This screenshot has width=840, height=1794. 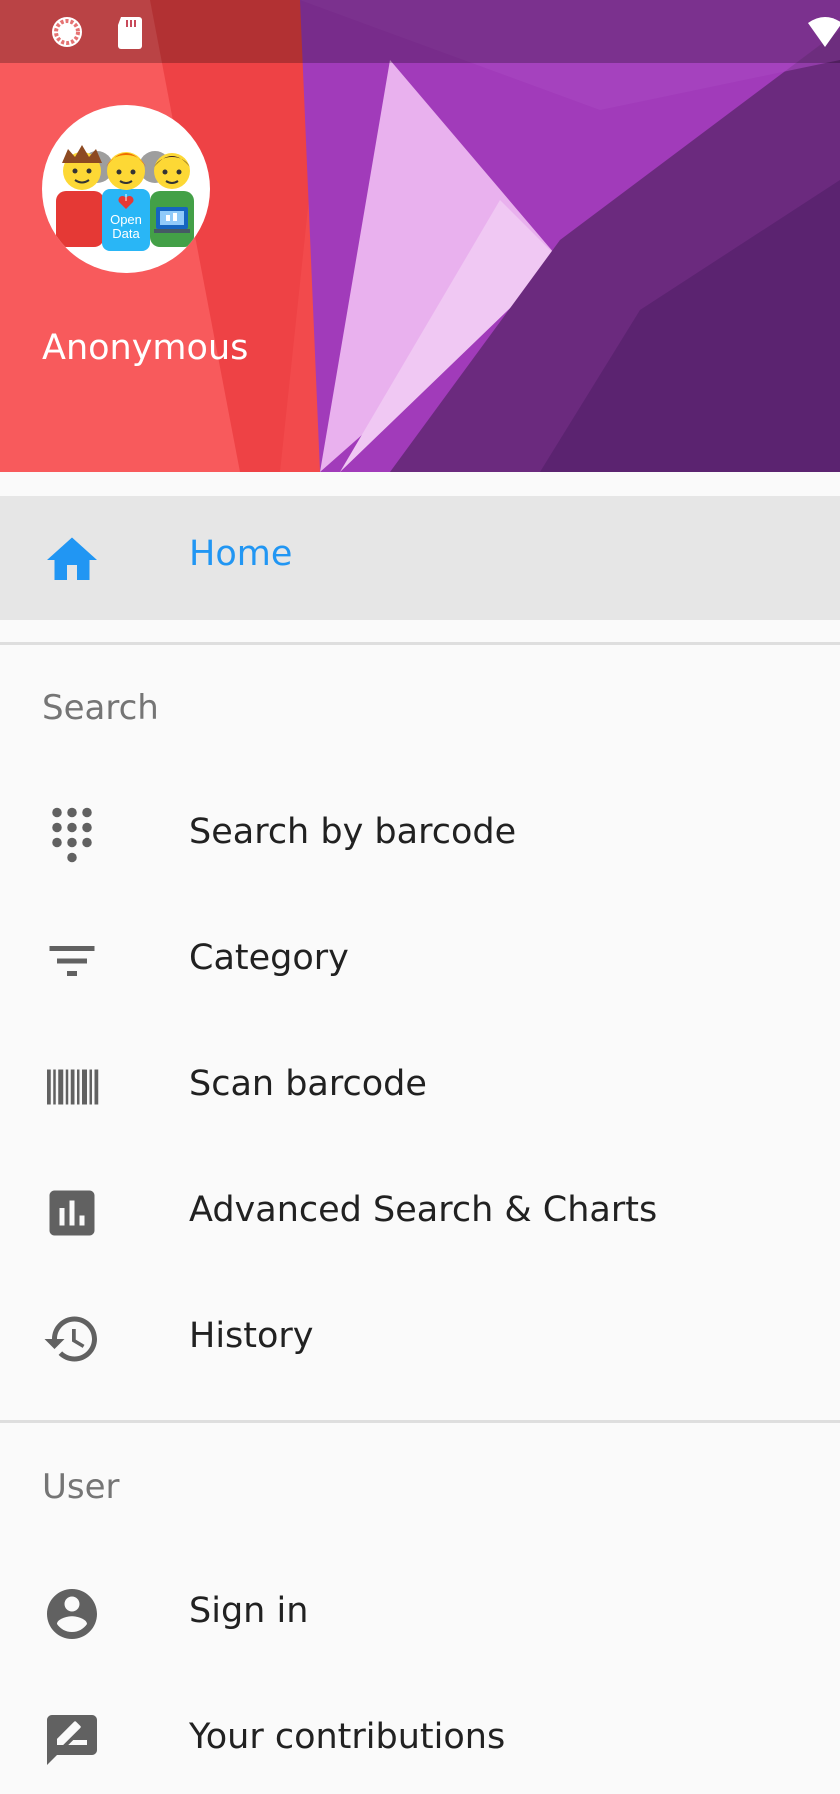 What do you see at coordinates (420, 961) in the screenshot?
I see `menu-item-category: Category` at bounding box center [420, 961].